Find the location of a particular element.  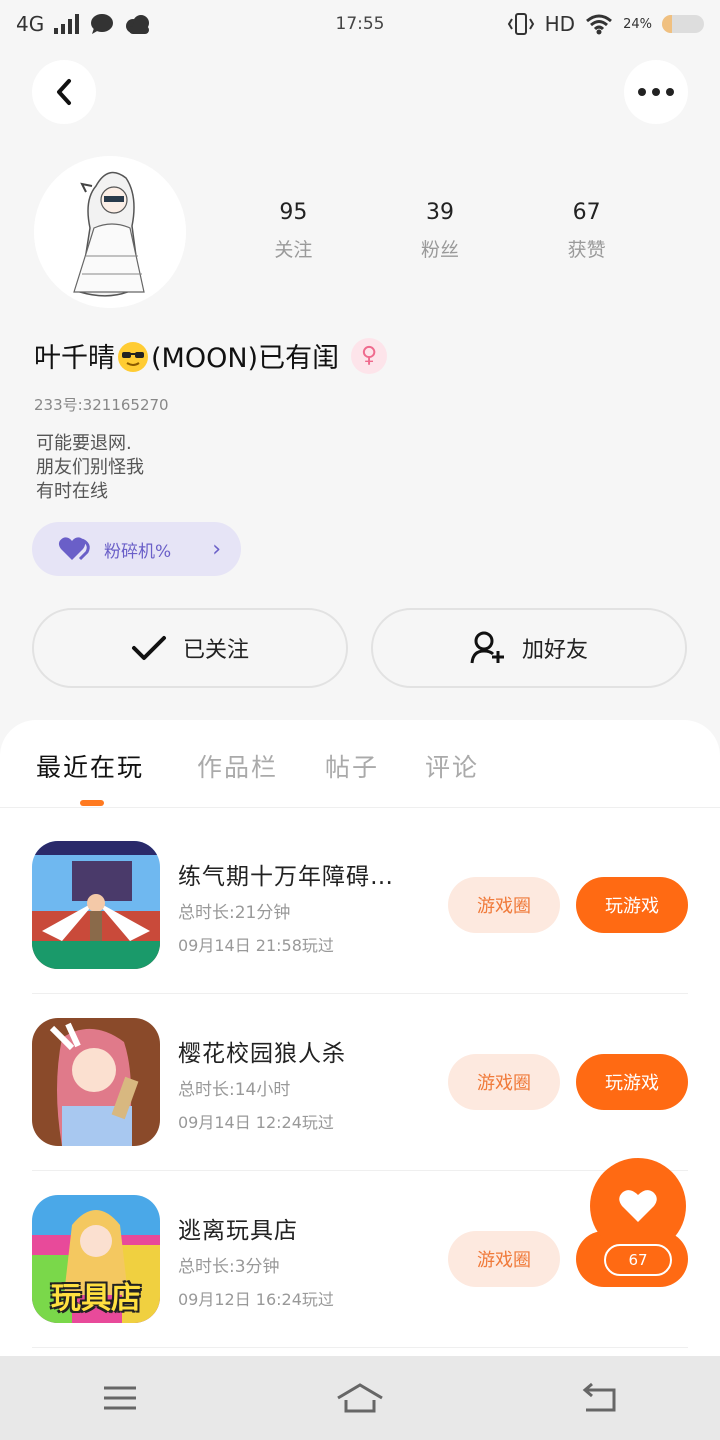

vibrate-icon is located at coordinates (520, 24).